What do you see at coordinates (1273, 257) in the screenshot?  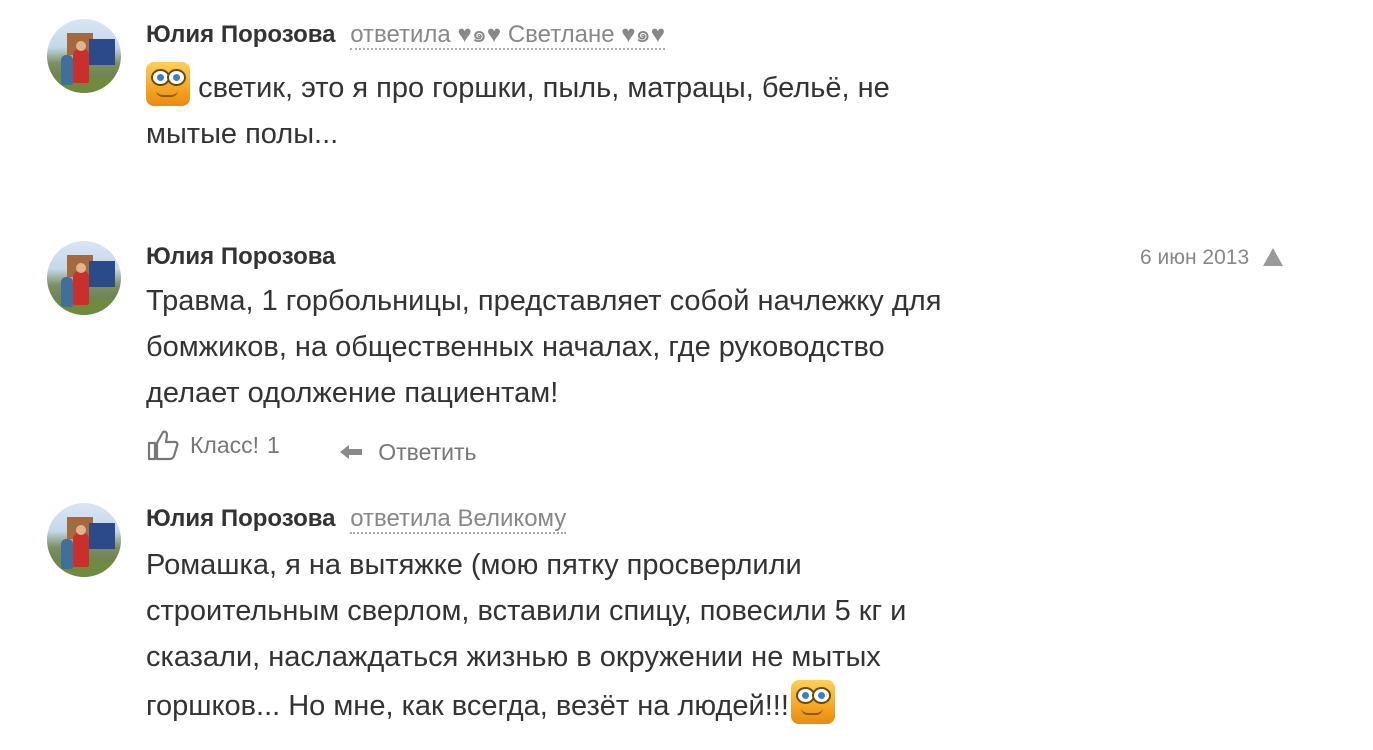 I see `report-warning-icon` at bounding box center [1273, 257].